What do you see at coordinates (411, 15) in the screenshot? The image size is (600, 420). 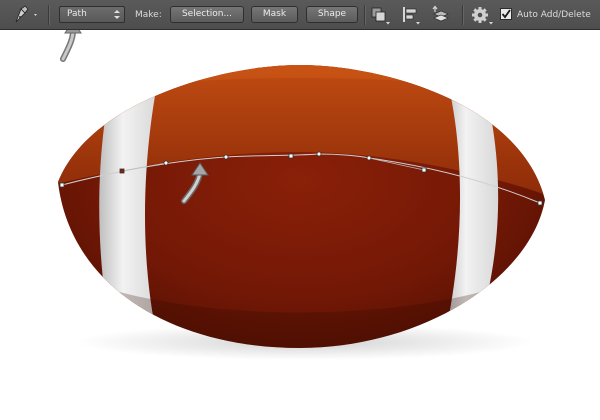 I see `path-alignment-icon` at bounding box center [411, 15].